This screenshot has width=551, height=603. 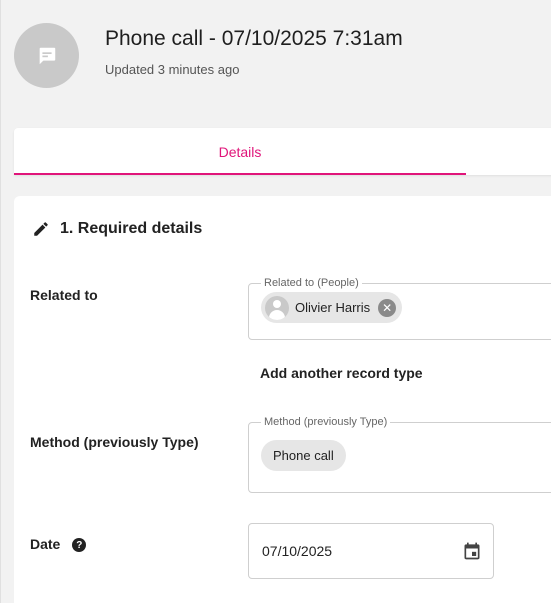 I want to click on section-header: 1. Required details, so click(x=117, y=229).